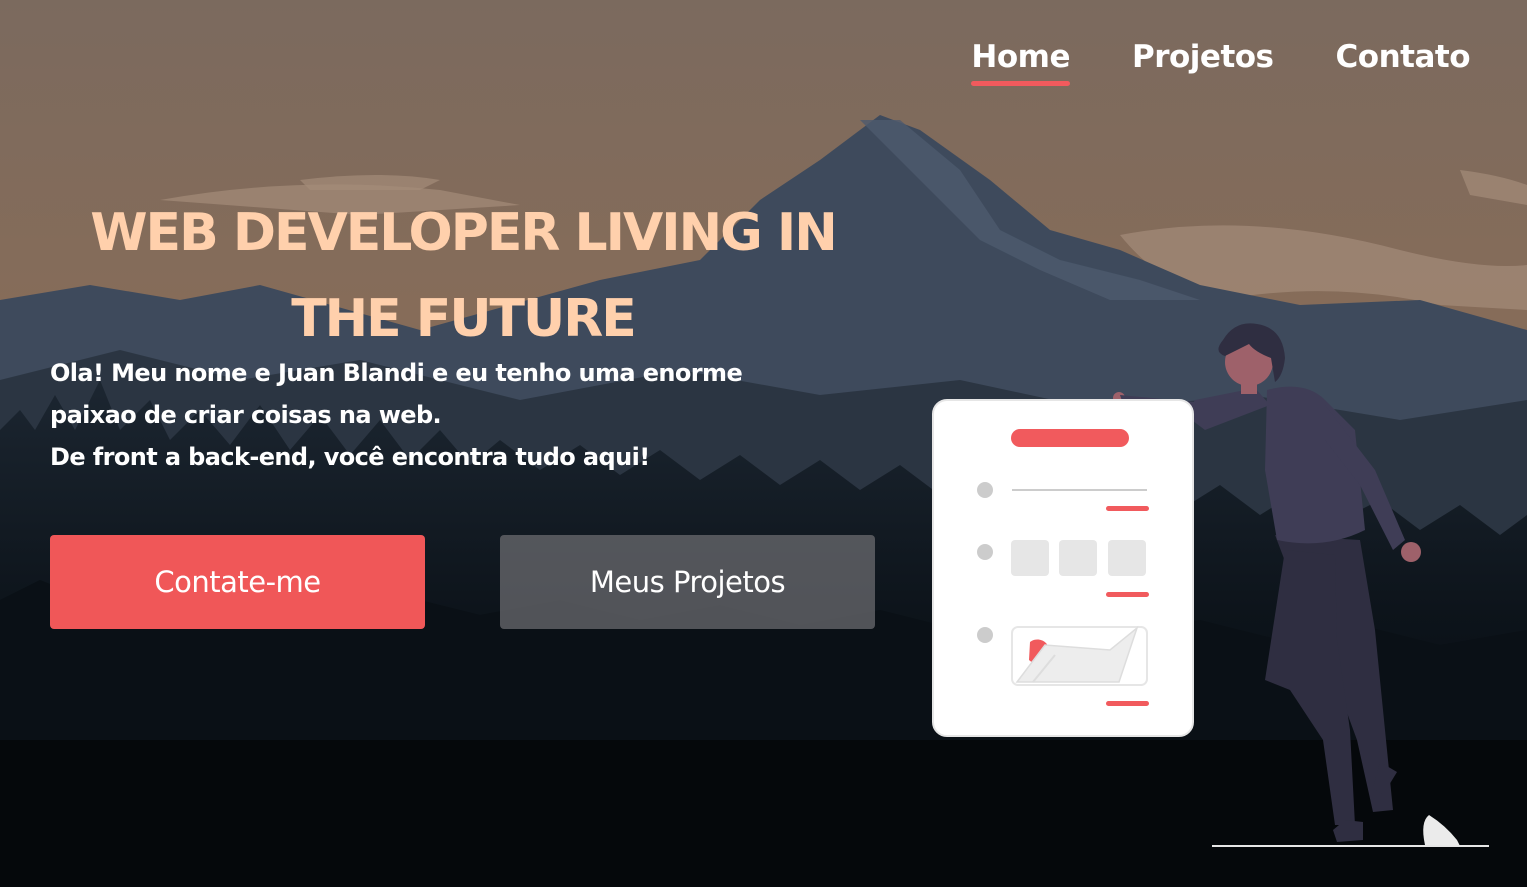 Image resolution: width=1527 pixels, height=887 pixels. What do you see at coordinates (1020, 61) in the screenshot?
I see `nav-item-home: Home` at bounding box center [1020, 61].